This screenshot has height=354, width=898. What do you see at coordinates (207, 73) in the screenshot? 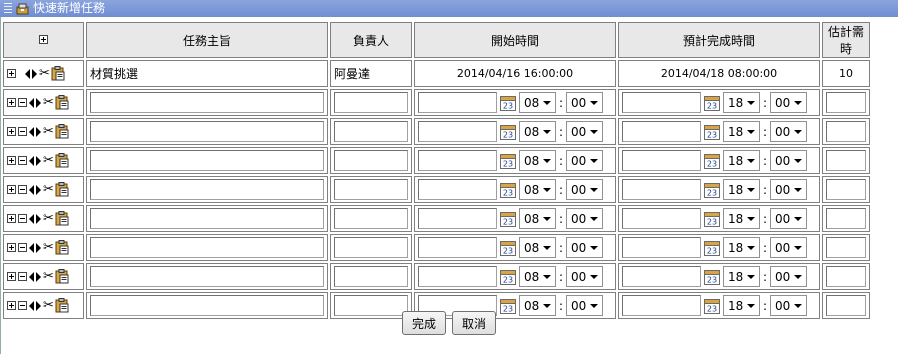
I see `subject-cell: 材質挑選` at bounding box center [207, 73].